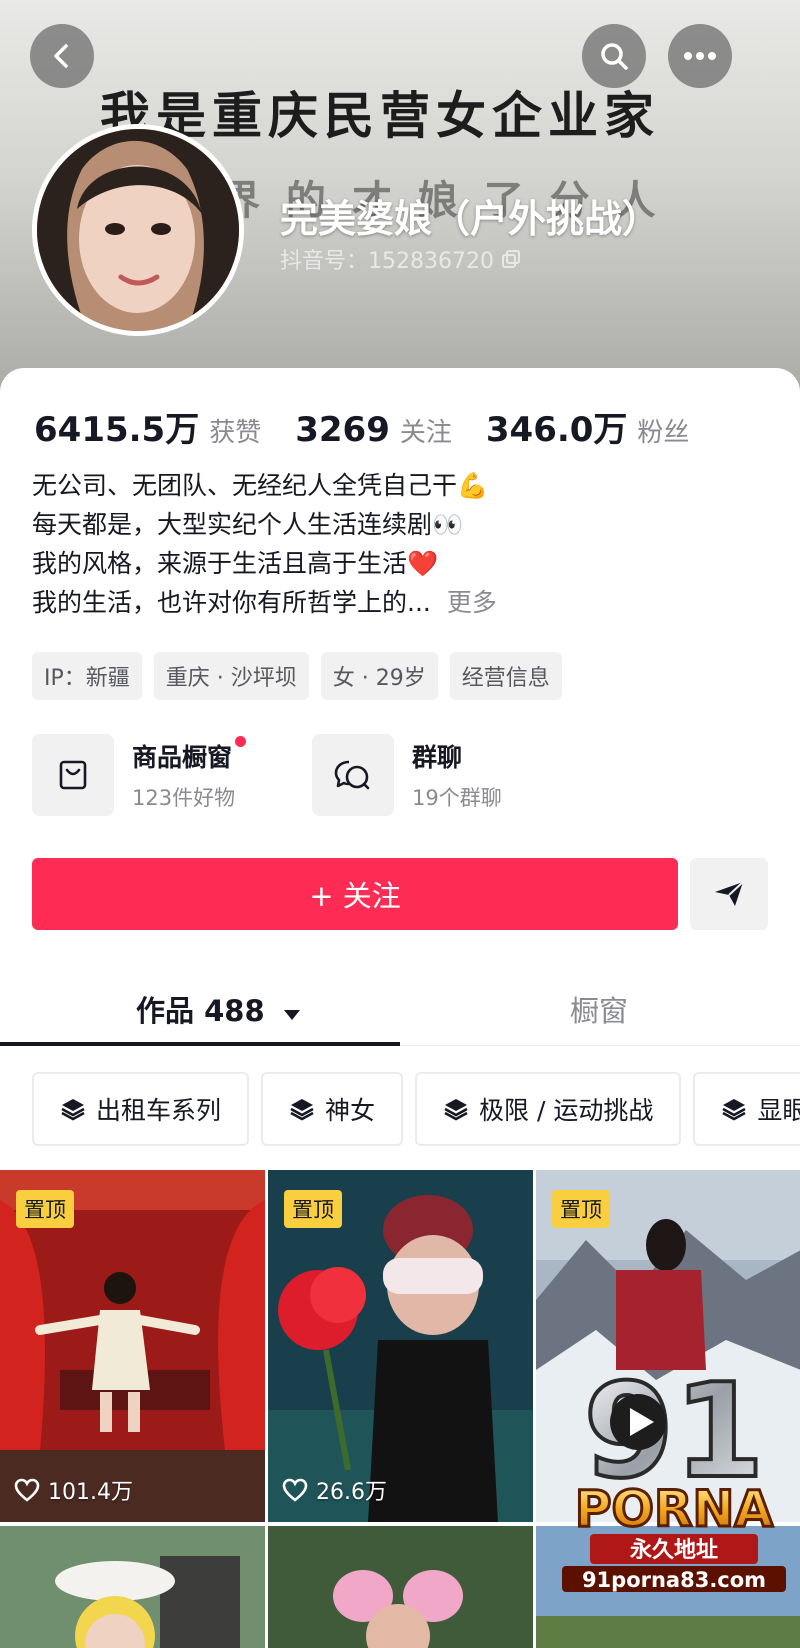 This screenshot has width=800, height=1648. I want to click on bio-line: 我的风格，来源于生活且高于生活❤️, so click(235, 563).